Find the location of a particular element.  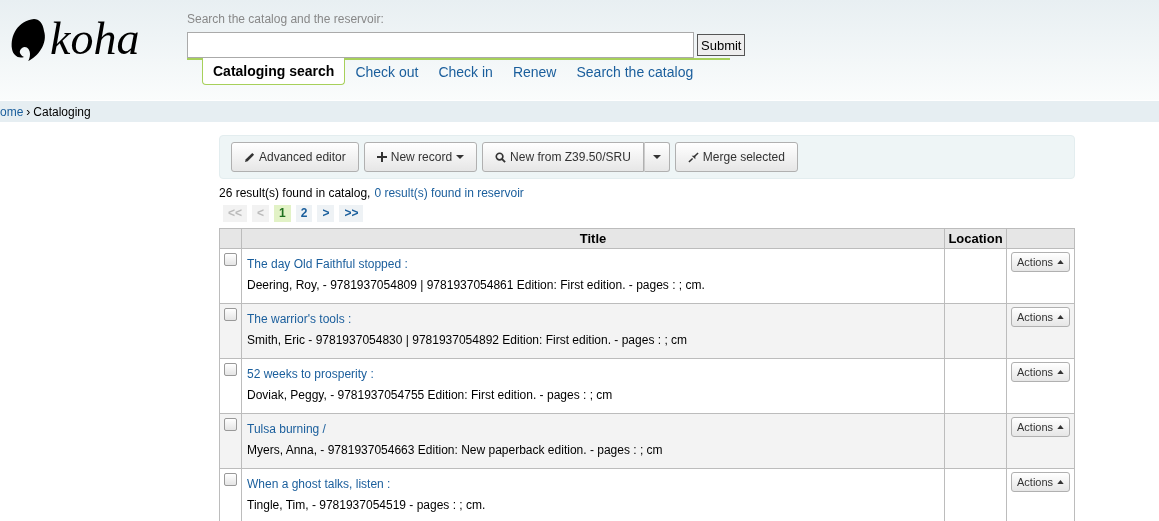

toolbar-button: New record is located at coordinates (420, 157).